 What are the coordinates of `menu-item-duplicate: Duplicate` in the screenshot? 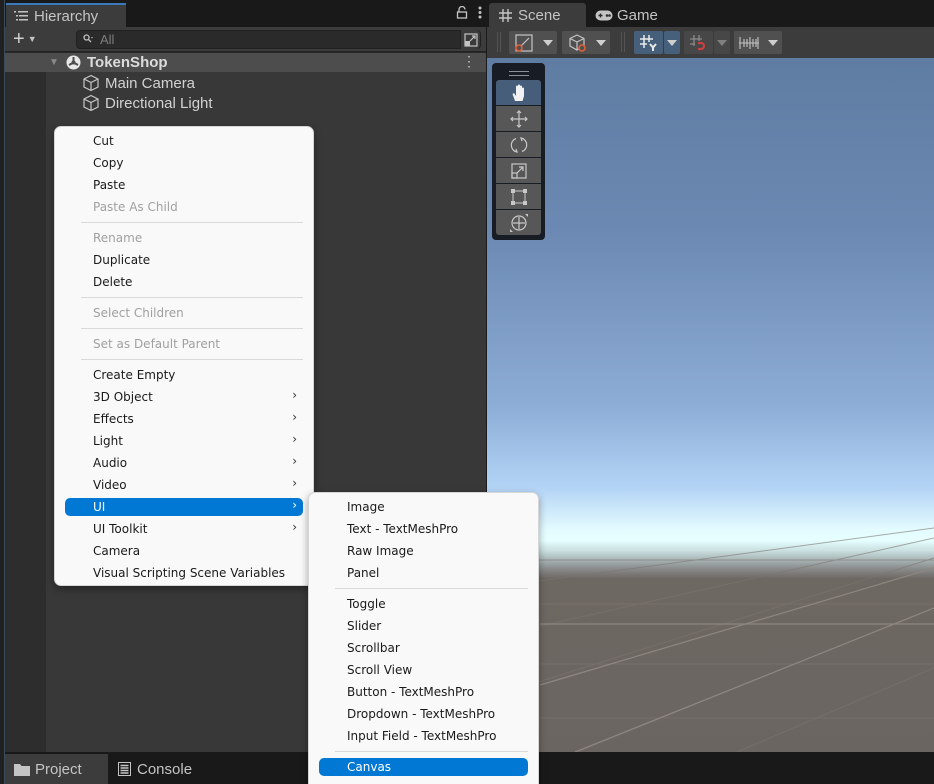 It's located at (184, 260).